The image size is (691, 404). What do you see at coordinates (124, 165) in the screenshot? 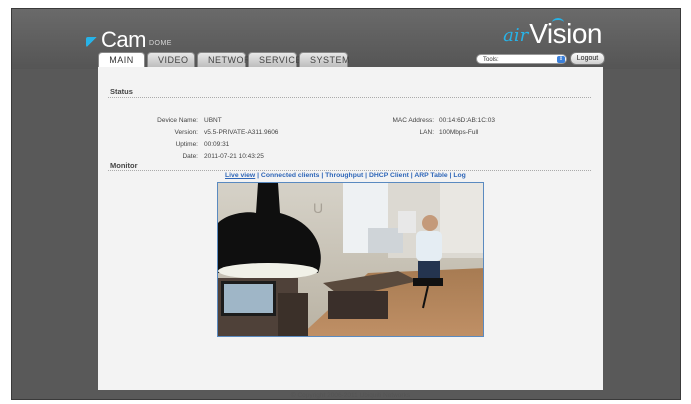
I see `monitor-heading: Monitor` at bounding box center [124, 165].